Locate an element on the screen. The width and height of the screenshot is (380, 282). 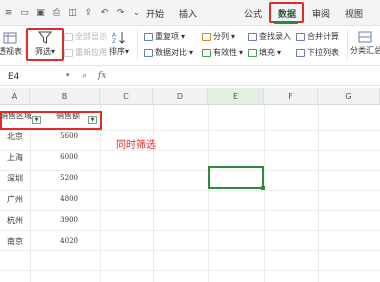
sort-label: 排序 is located at coordinates (116, 51).